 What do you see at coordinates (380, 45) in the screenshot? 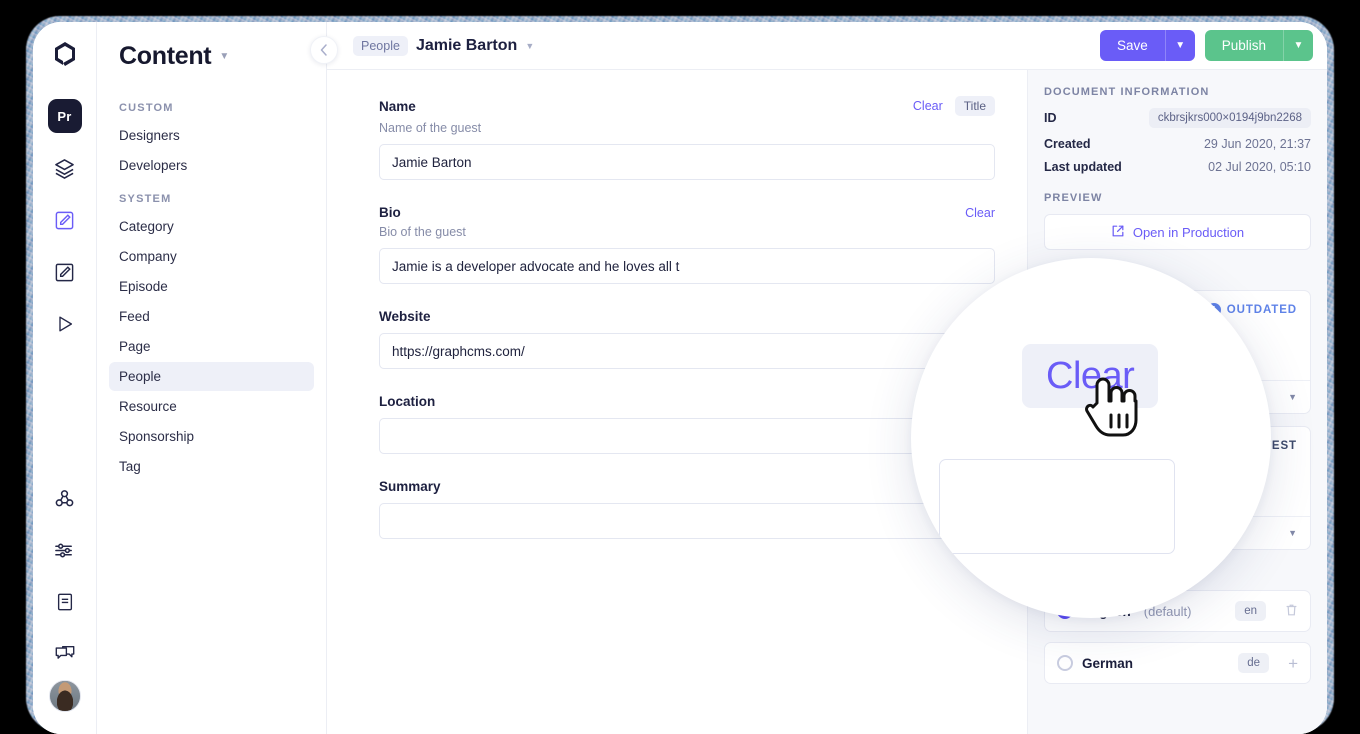
I see `breadcrumb-model: People` at bounding box center [380, 45].